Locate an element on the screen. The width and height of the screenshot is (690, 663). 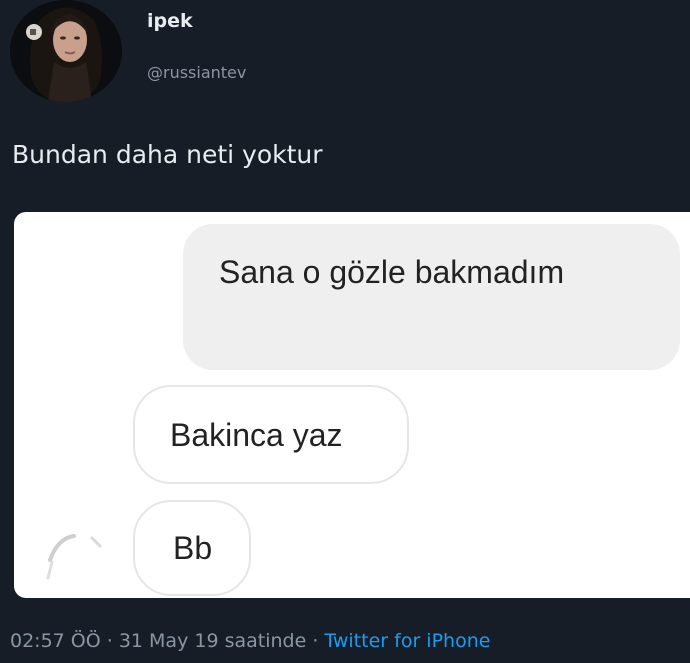
contact-avatar is located at coordinates (77, 551).